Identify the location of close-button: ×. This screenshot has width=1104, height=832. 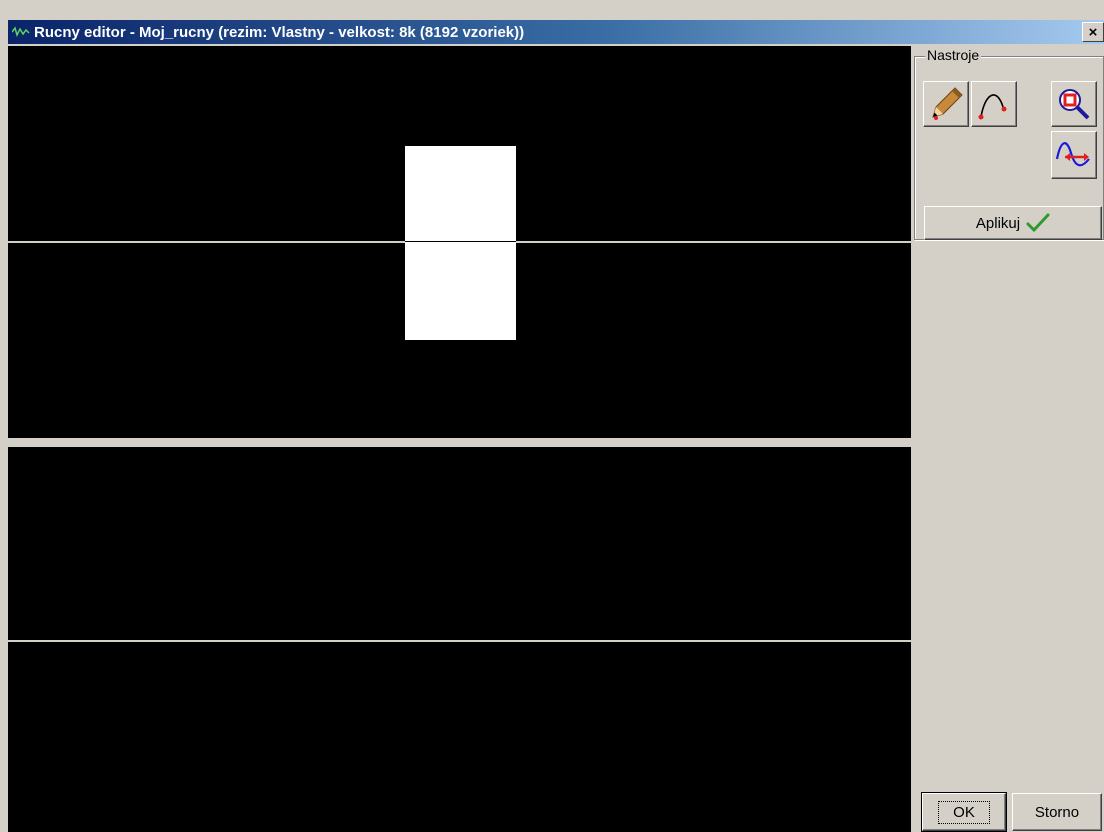
(1093, 32).